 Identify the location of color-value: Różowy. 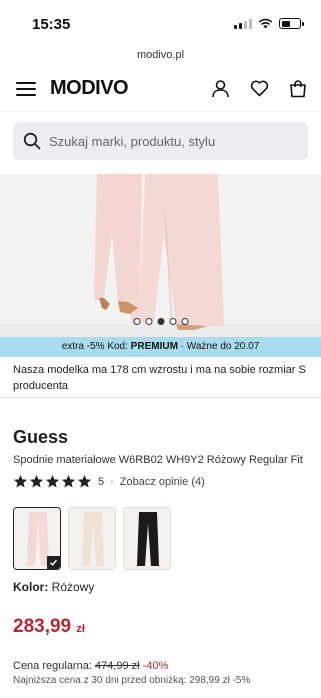
(73, 587).